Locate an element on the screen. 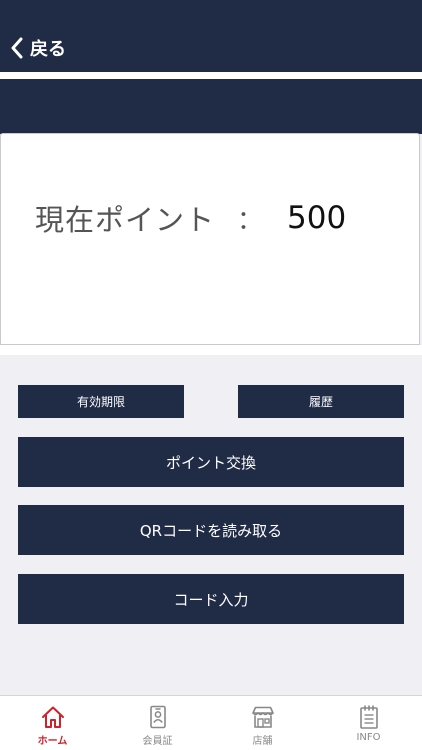 This screenshot has width=422, height=750. current-points: 現在ポイント ： 500 is located at coordinates (190, 218).